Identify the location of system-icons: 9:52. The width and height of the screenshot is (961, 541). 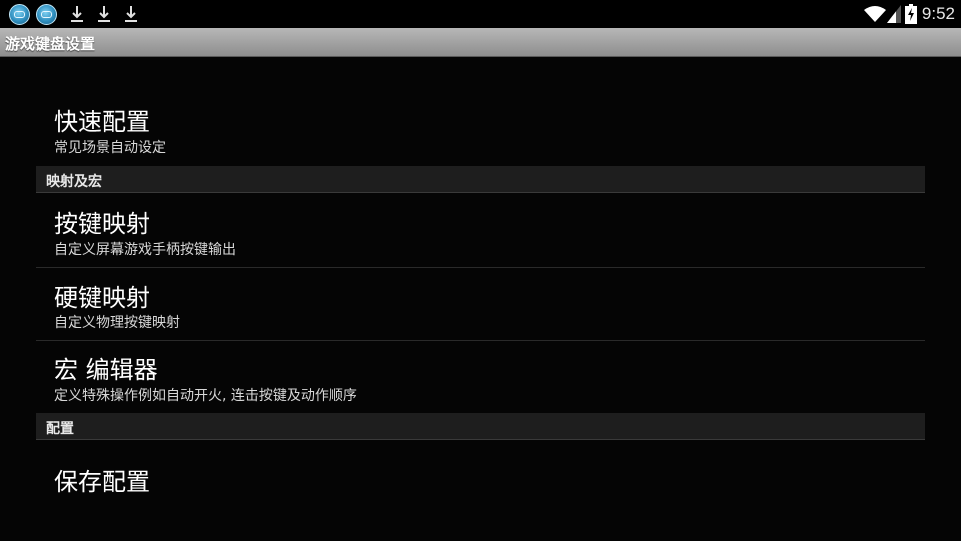
(909, 14).